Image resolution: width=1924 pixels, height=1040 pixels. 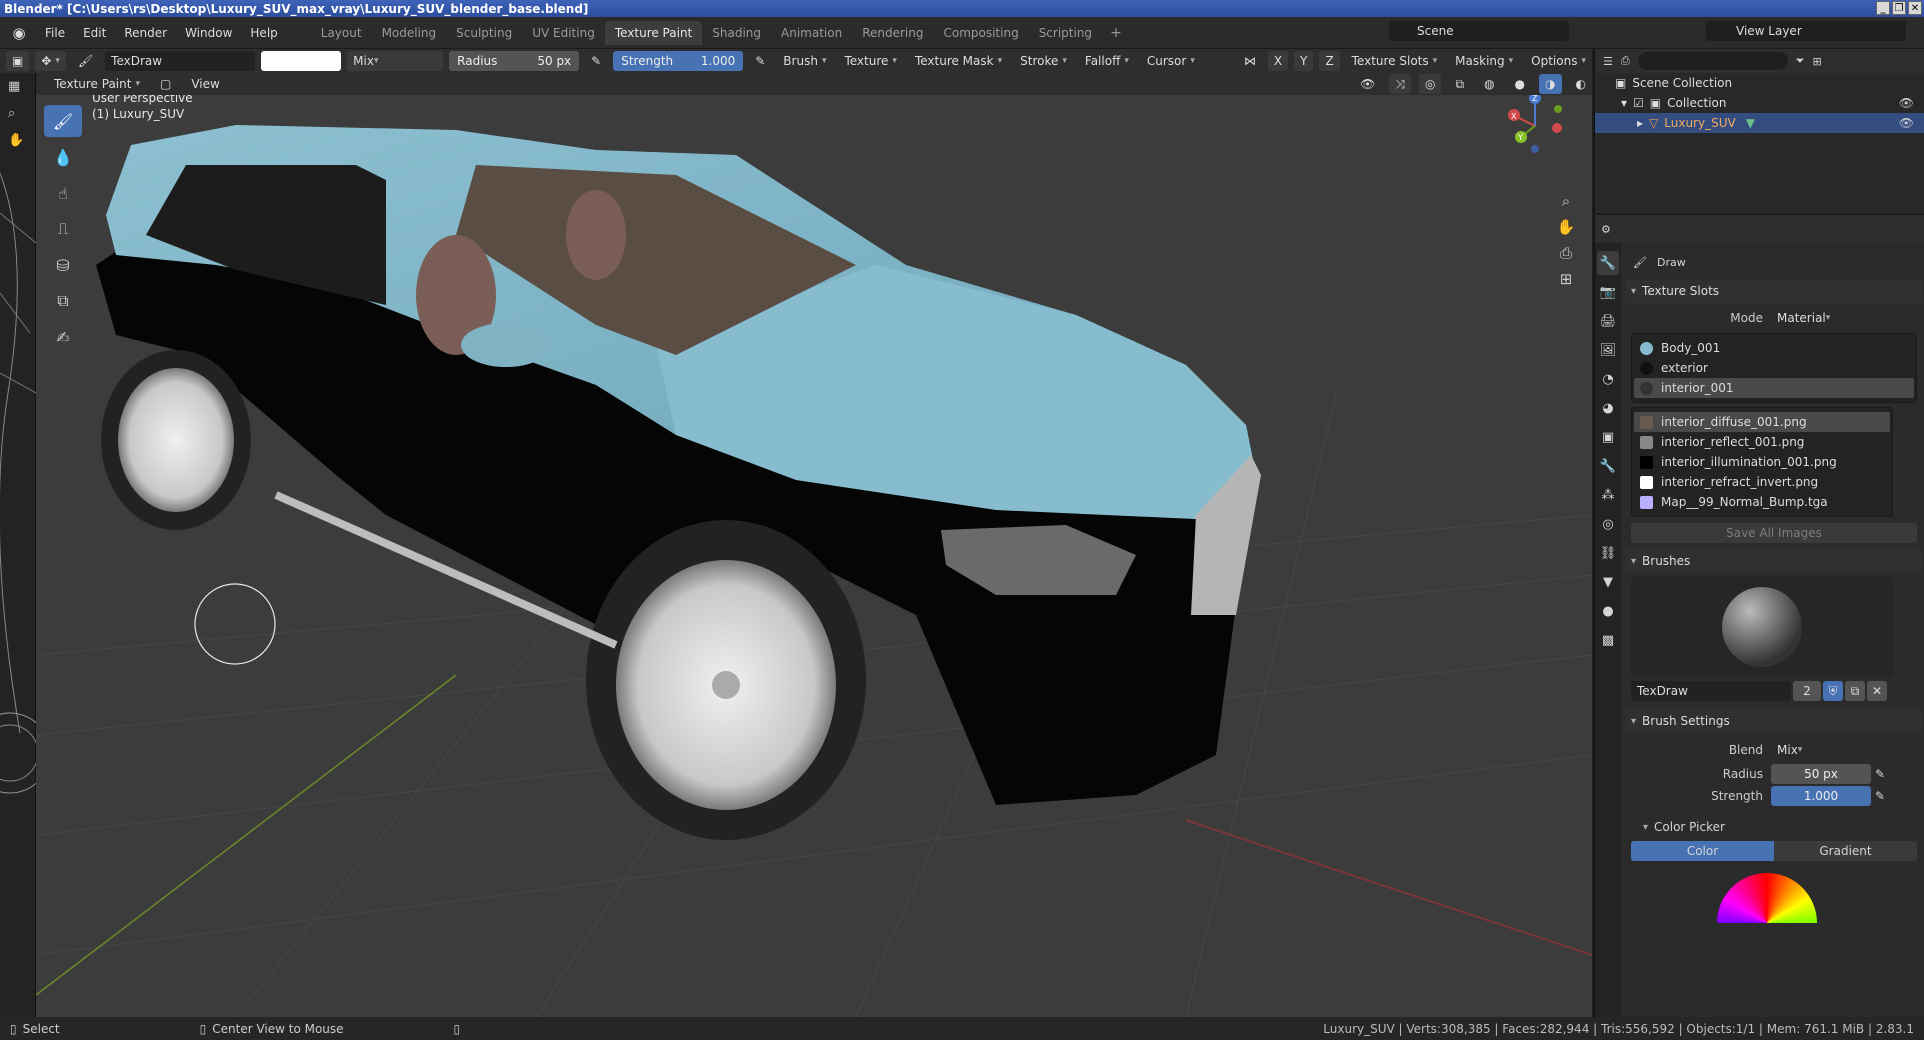 I want to click on texture-menu: Texture, so click(x=870, y=61).